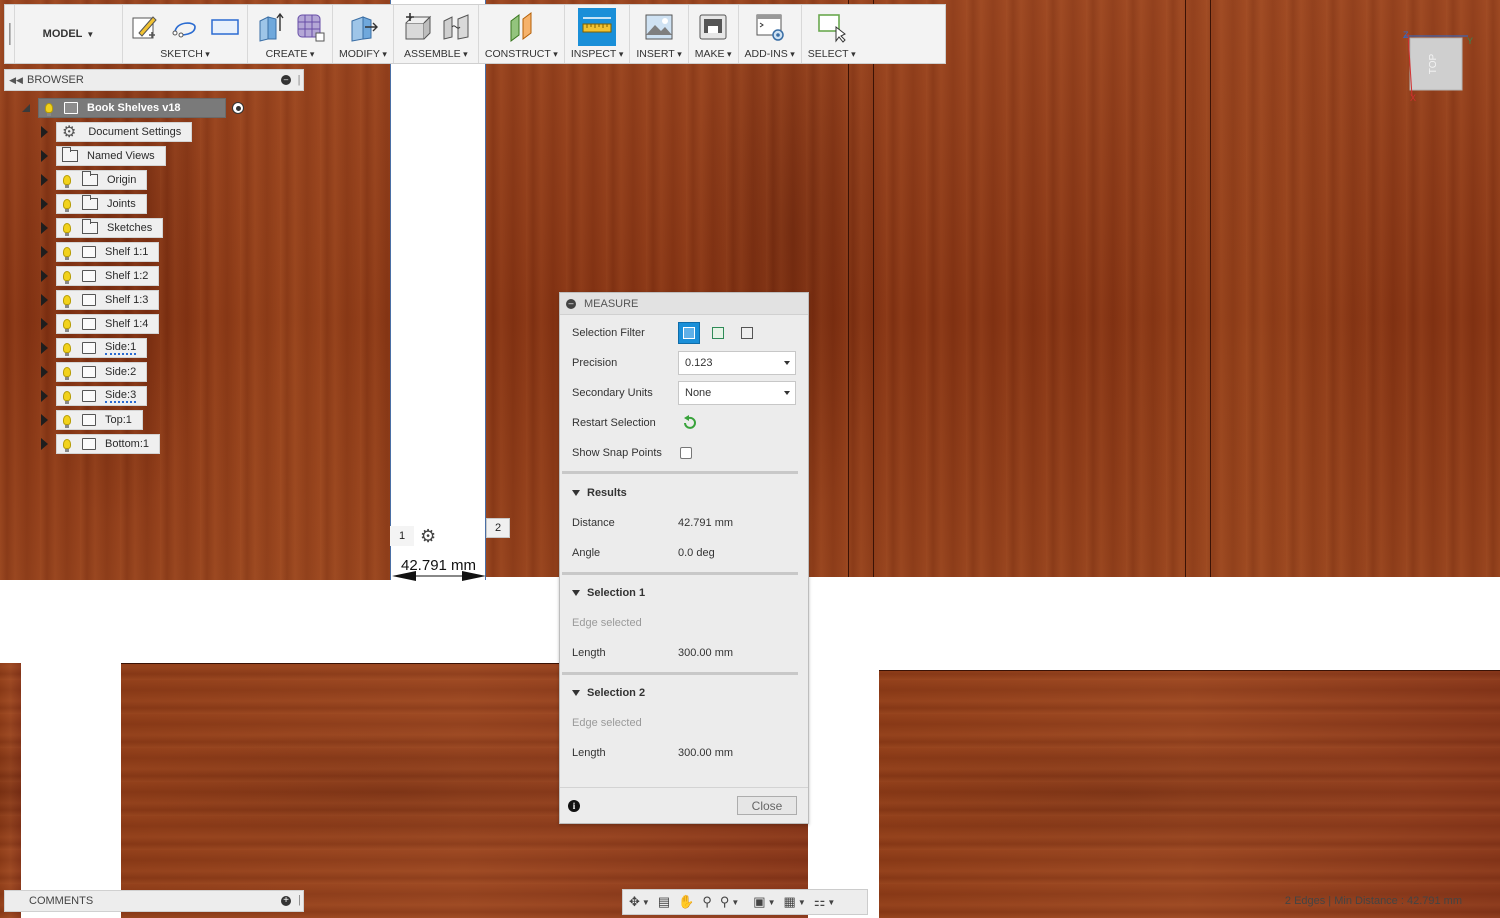 This screenshot has width=1500, height=918. Describe the element at coordinates (571, 303) in the screenshot. I see `collapse-icon: –` at that location.